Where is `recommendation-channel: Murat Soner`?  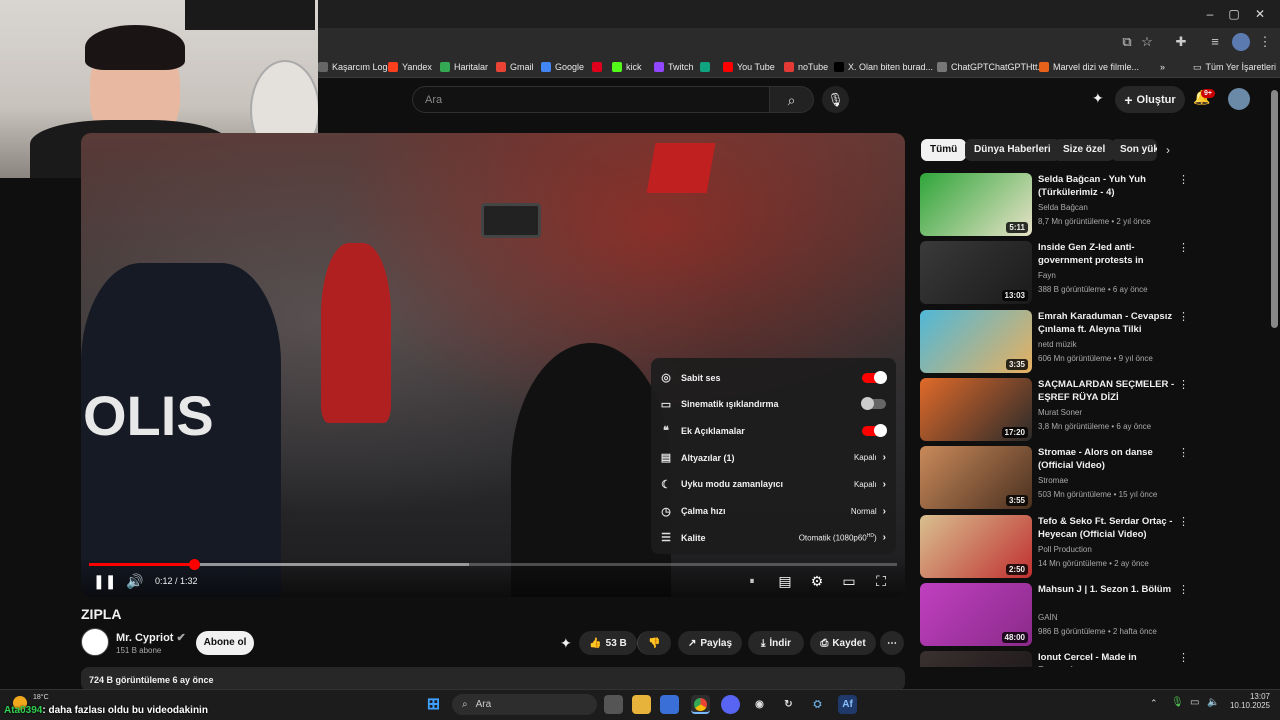
recommendation-channel: Murat Soner is located at coordinates (1060, 412).